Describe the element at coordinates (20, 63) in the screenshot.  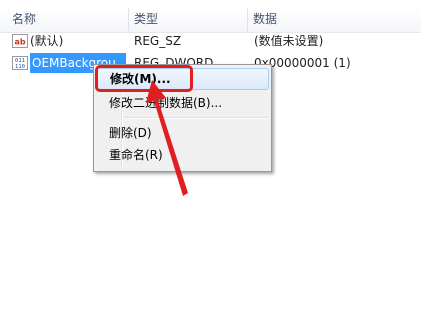
I see `dword-value-icon: 011 110` at that location.